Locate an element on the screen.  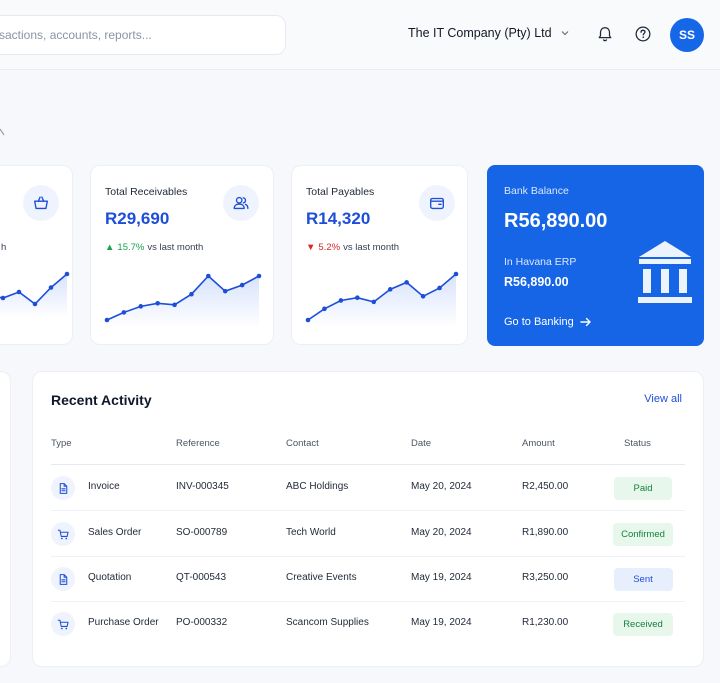
card-value: R29,690 is located at coordinates (137, 218).